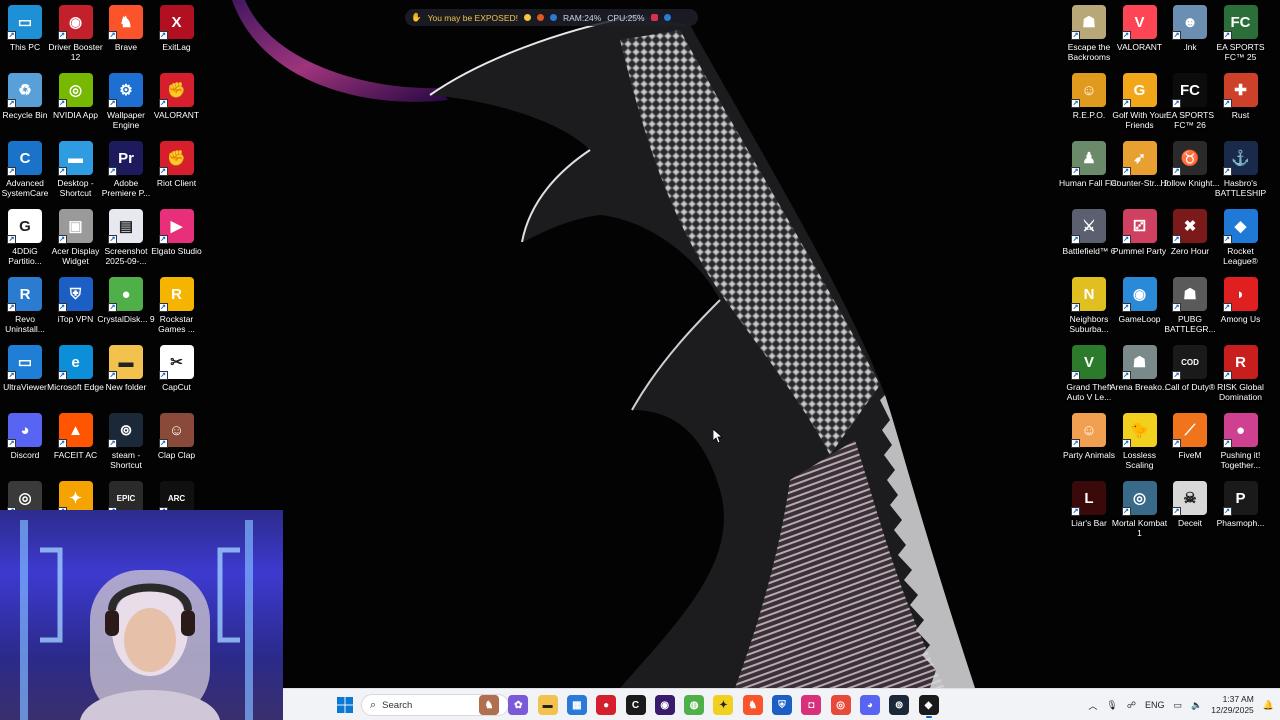 The image size is (1280, 720). I want to click on desktop-shortcut: ☠ ↗ Deceit, so click(1190, 504).